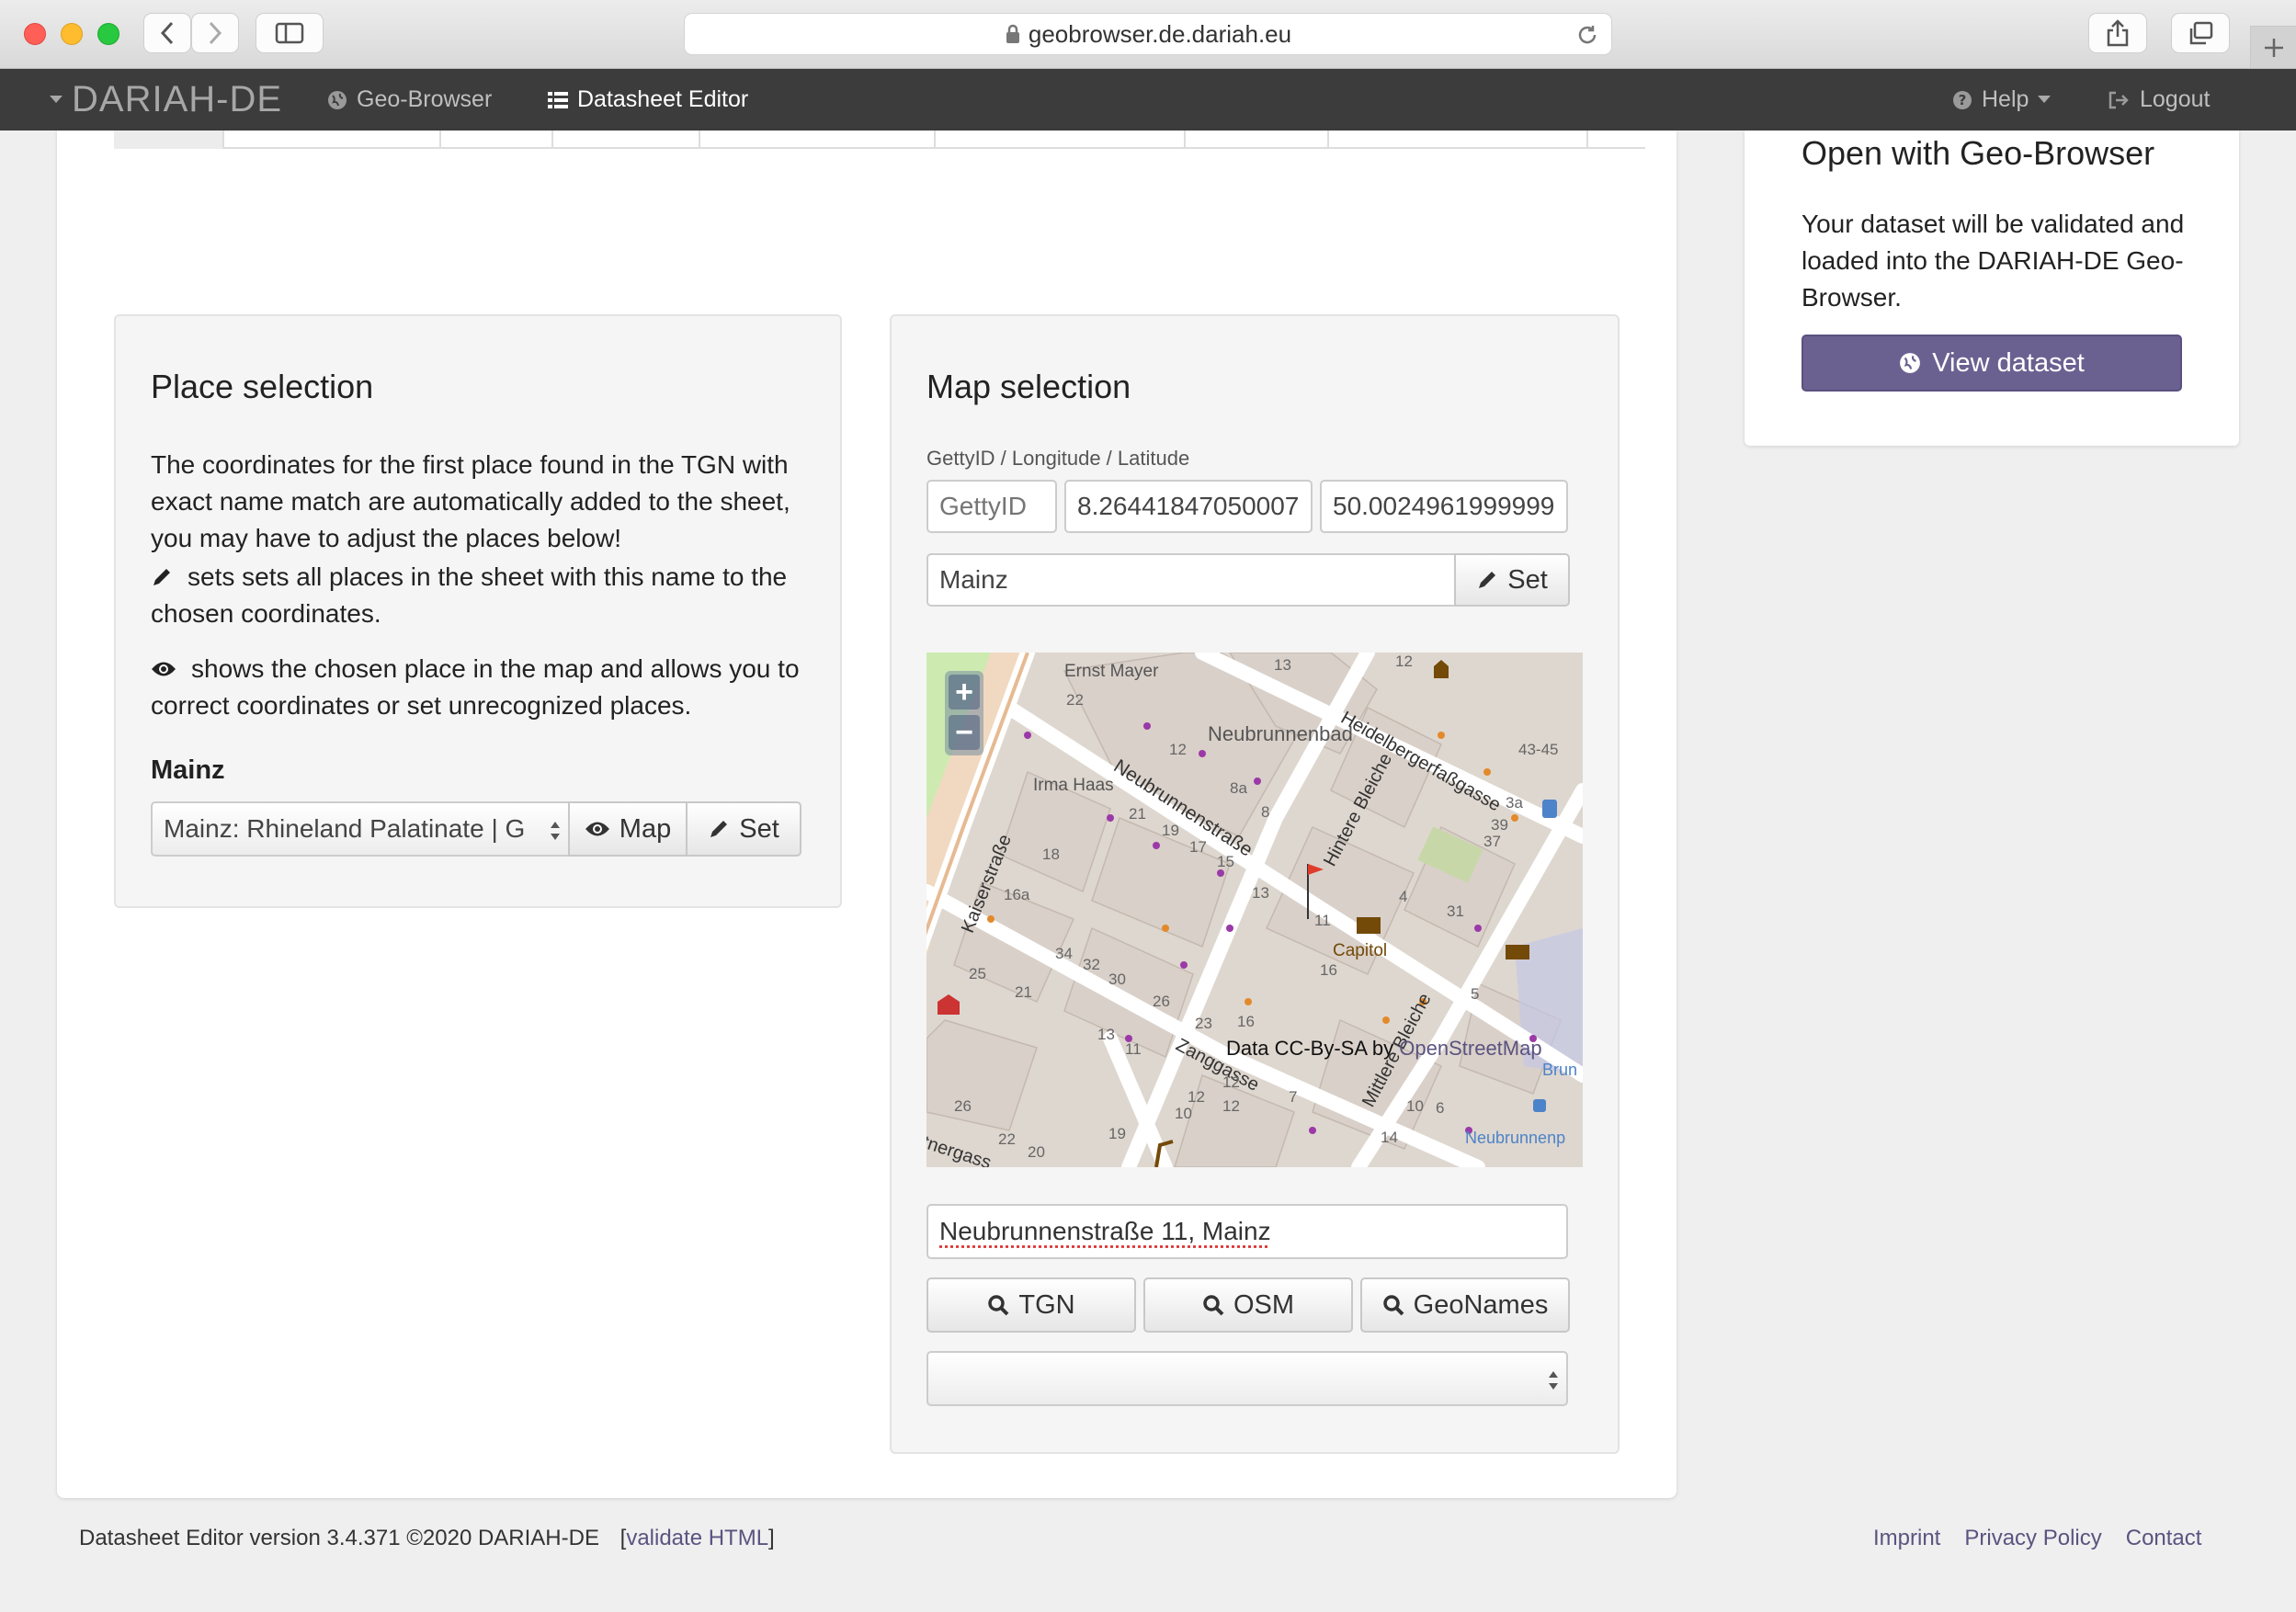  What do you see at coordinates (1247, 1379) in the screenshot?
I see `search-results-select` at bounding box center [1247, 1379].